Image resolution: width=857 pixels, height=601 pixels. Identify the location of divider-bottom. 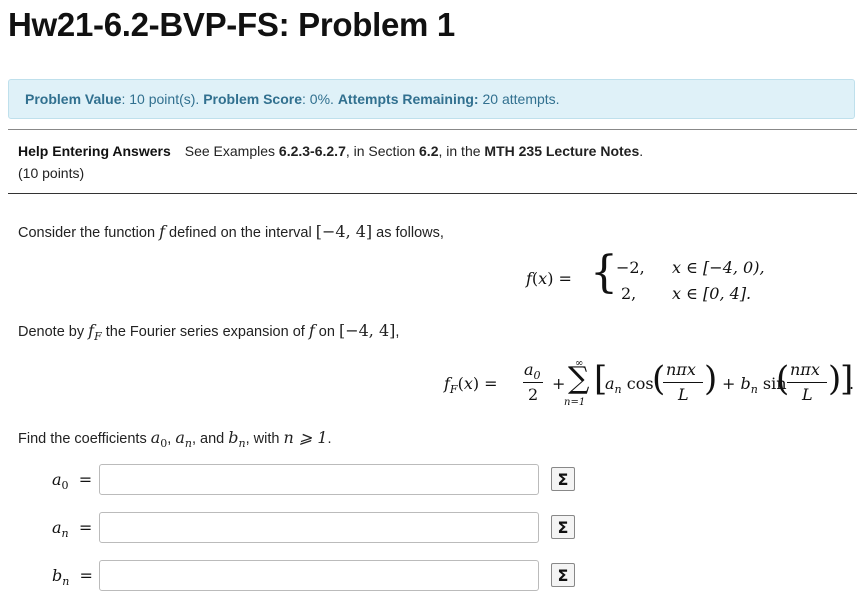
(432, 193).